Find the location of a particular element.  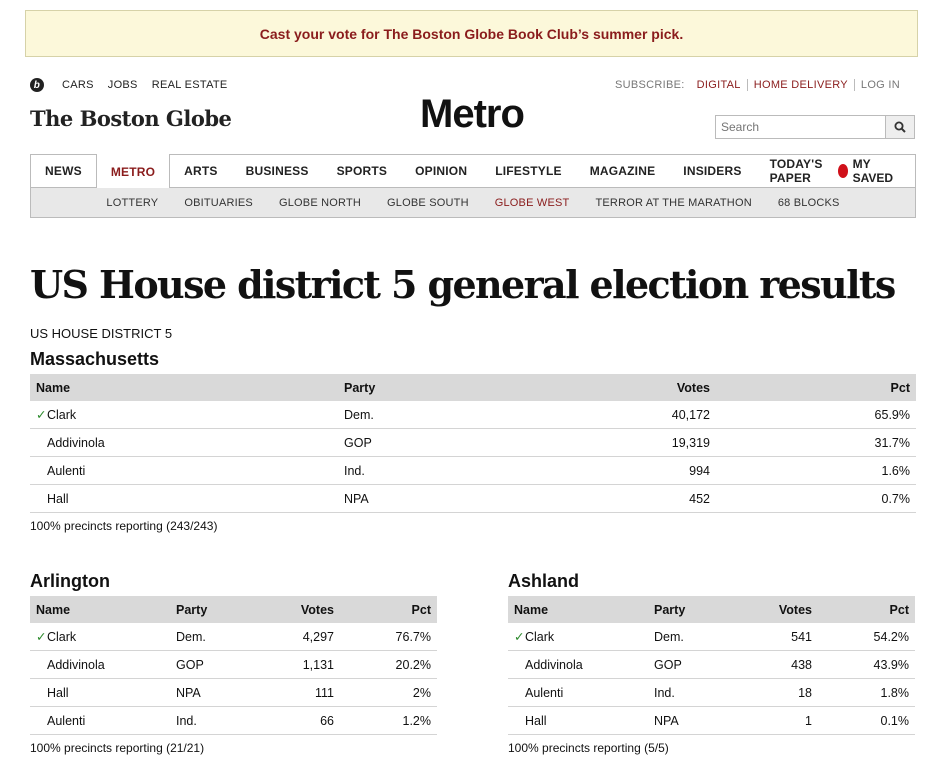

candidate-pct: 65.9% is located at coordinates (816, 415).